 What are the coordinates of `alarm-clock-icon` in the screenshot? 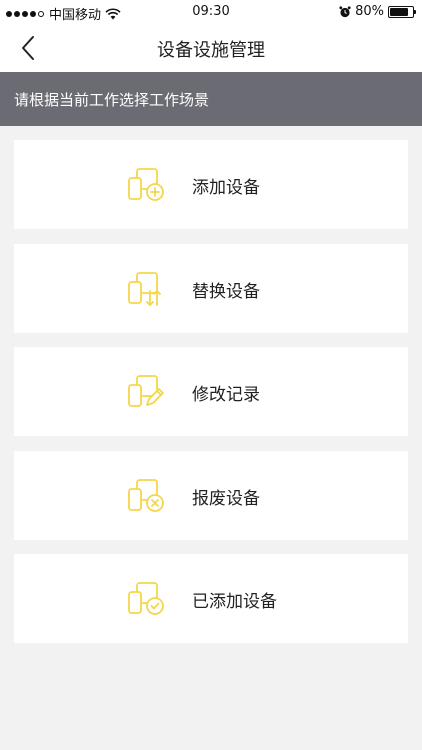 It's located at (345, 11).